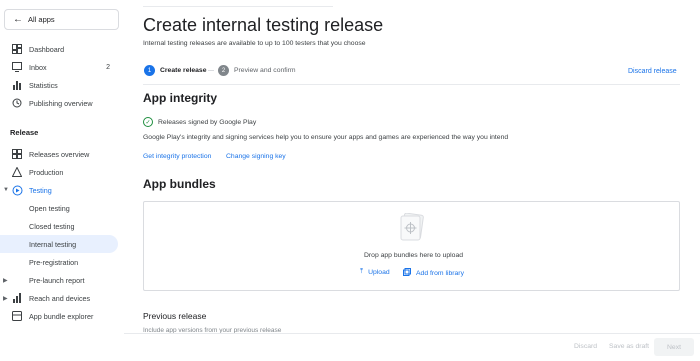 The image size is (700, 361). What do you see at coordinates (179, 184) in the screenshot?
I see `app-bundles-title: App bundles` at bounding box center [179, 184].